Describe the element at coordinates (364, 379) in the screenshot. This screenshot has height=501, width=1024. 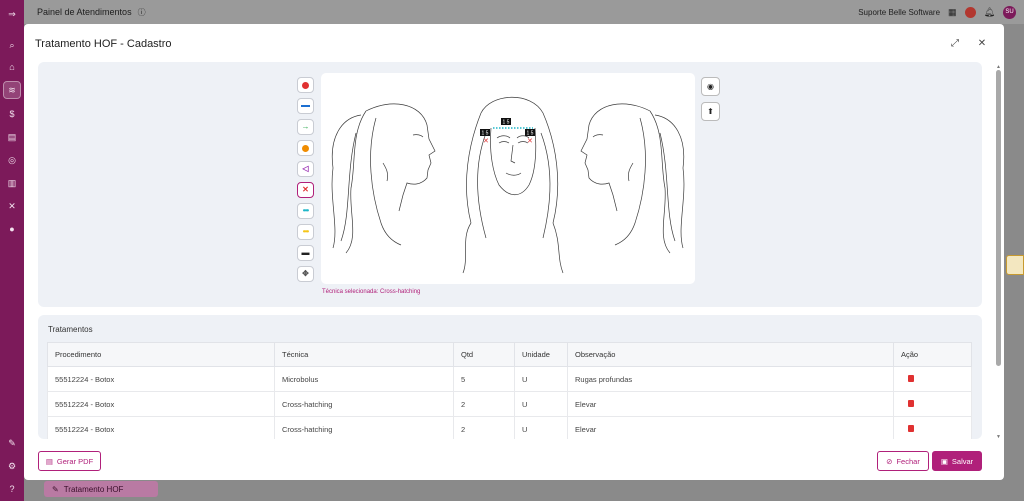
I see `cell-tecnica: Microbolus` at that location.